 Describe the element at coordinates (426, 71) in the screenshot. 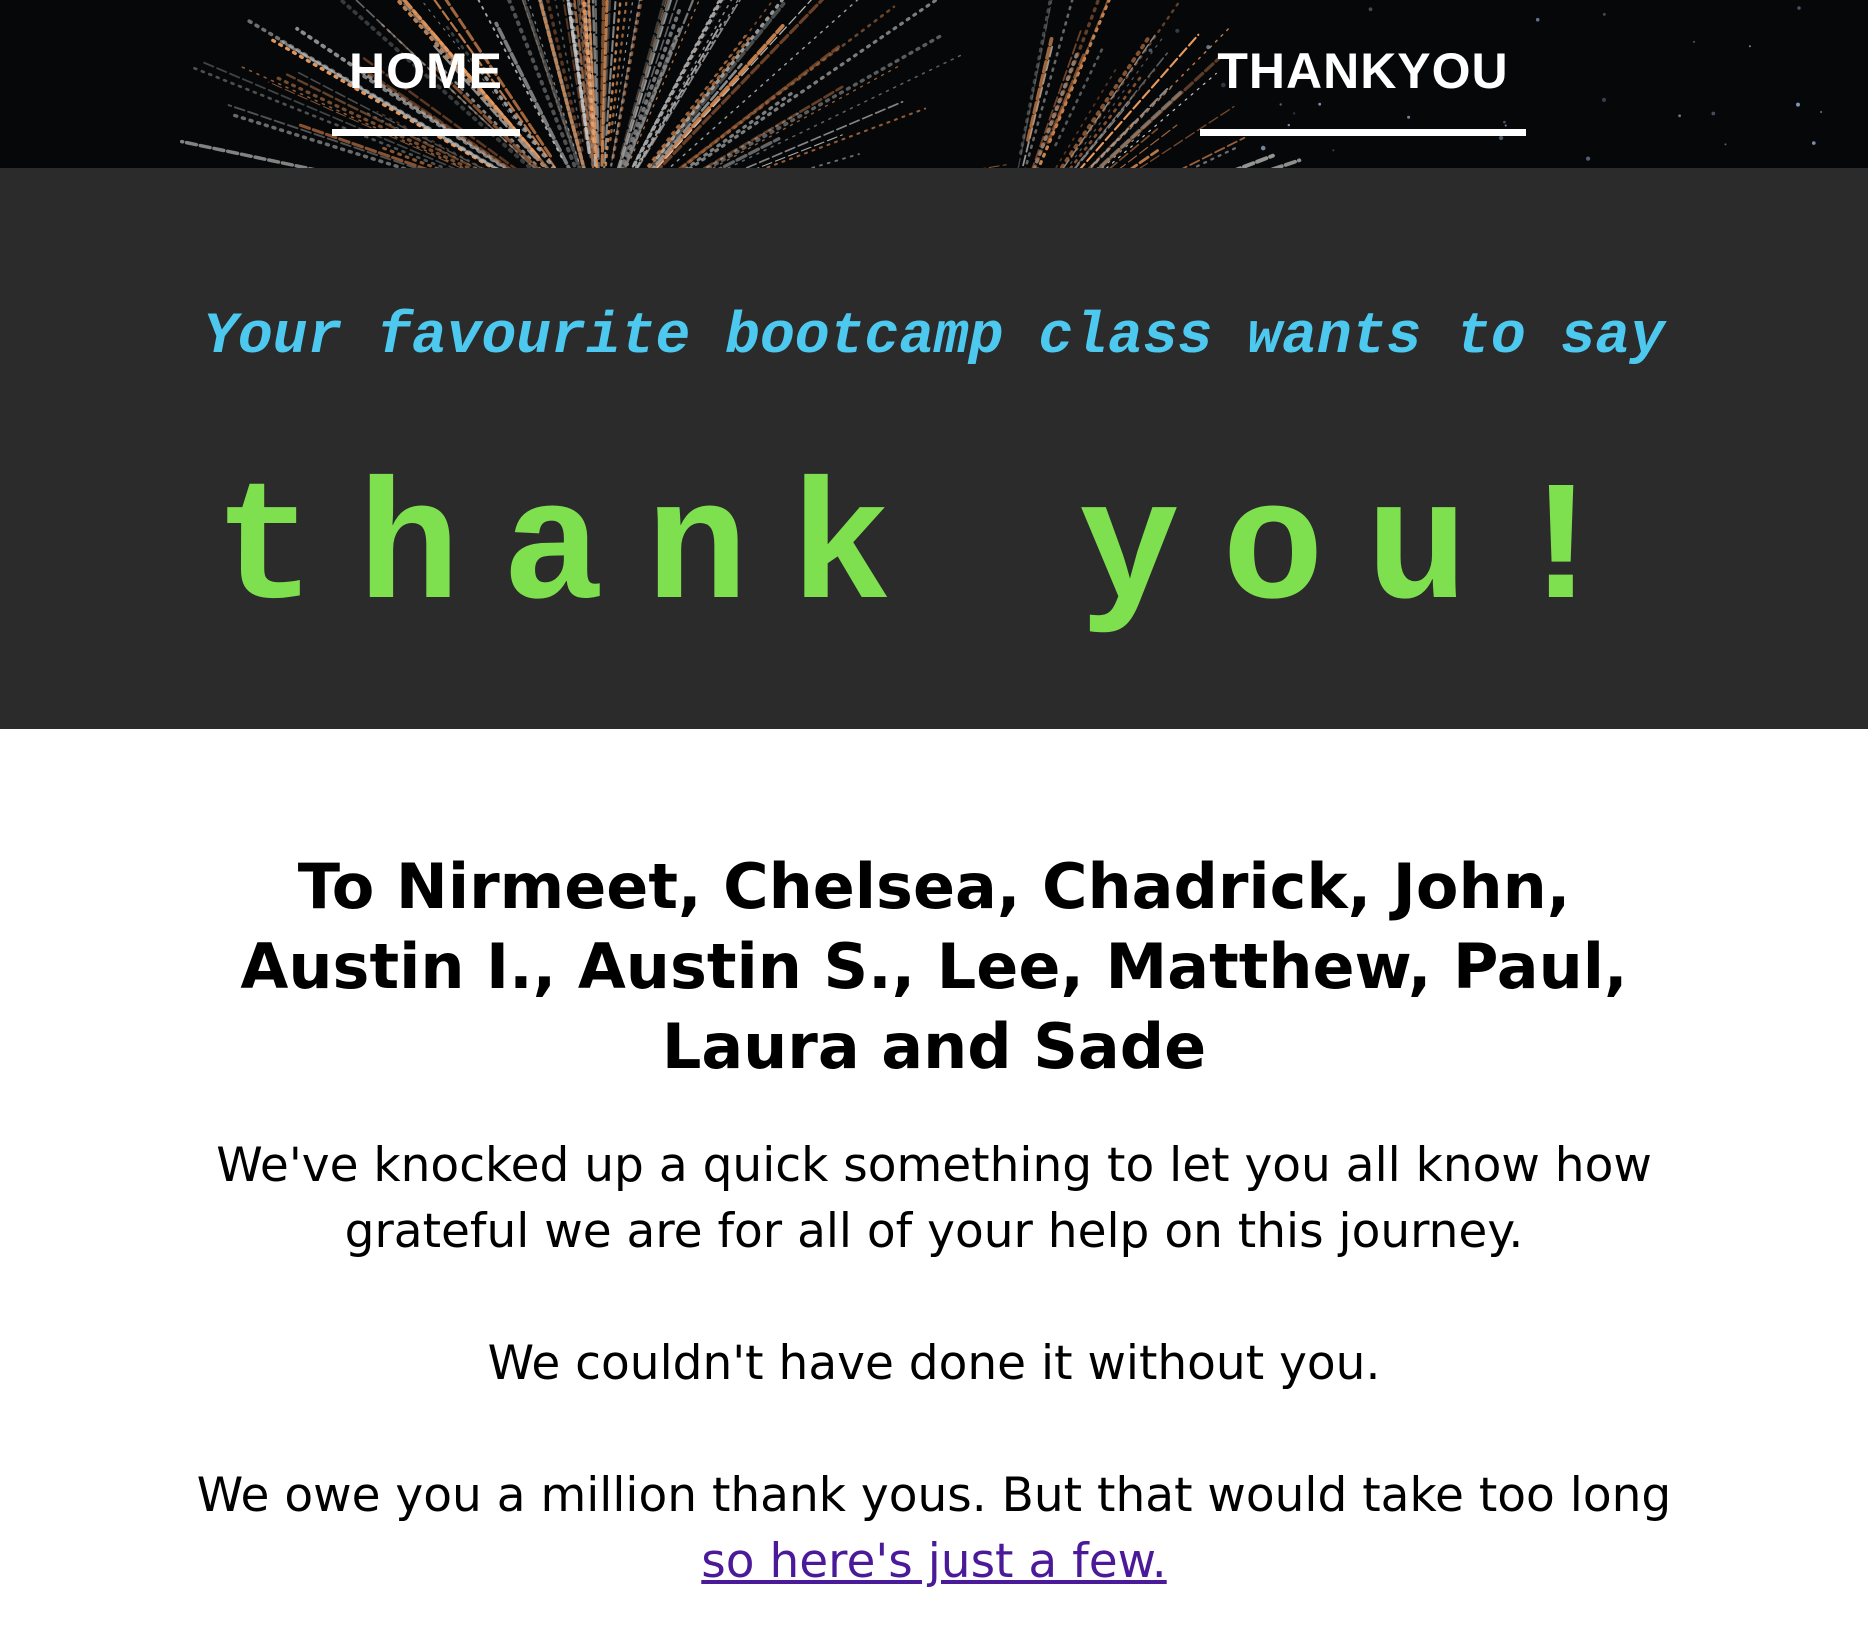

I see `nav-home-label: HOME` at that location.